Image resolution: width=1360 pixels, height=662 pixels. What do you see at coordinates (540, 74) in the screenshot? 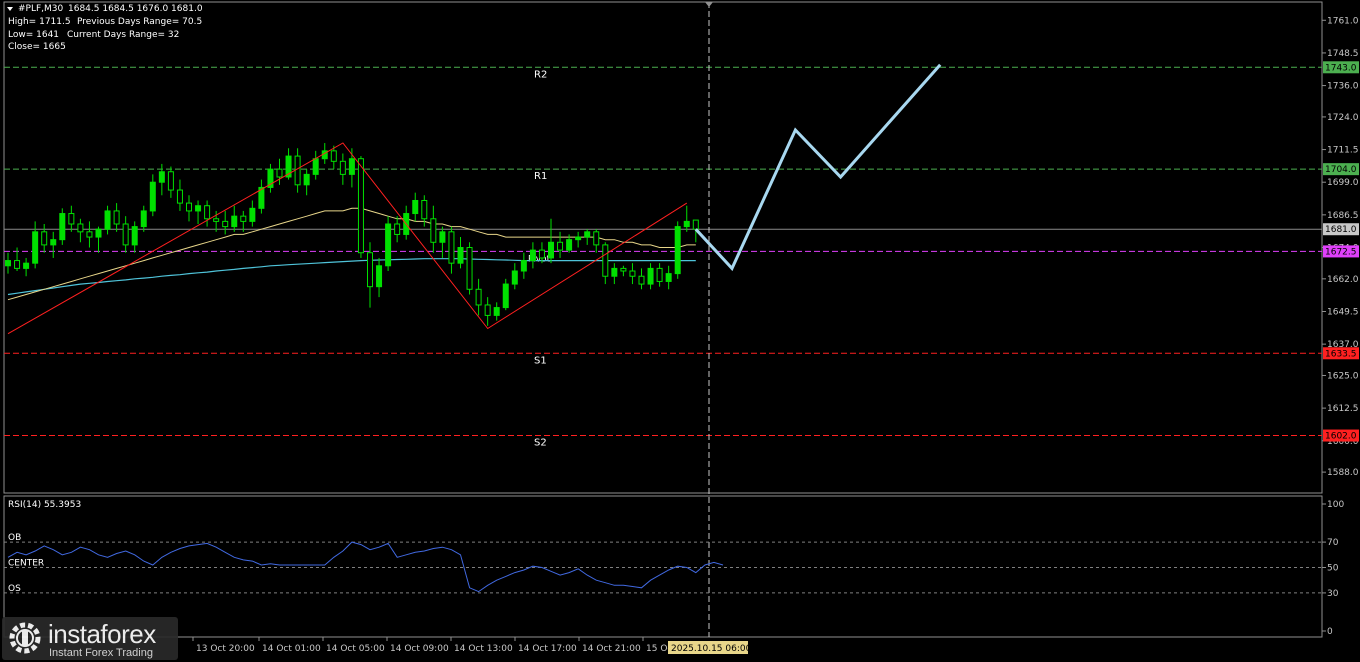
I see `level-label-r2: R2` at bounding box center [540, 74].